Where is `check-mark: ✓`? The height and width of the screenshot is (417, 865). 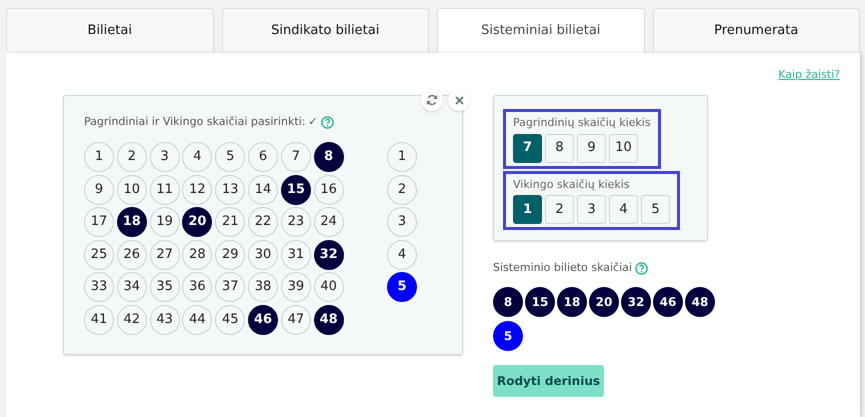
check-mark: ✓ is located at coordinates (313, 122).